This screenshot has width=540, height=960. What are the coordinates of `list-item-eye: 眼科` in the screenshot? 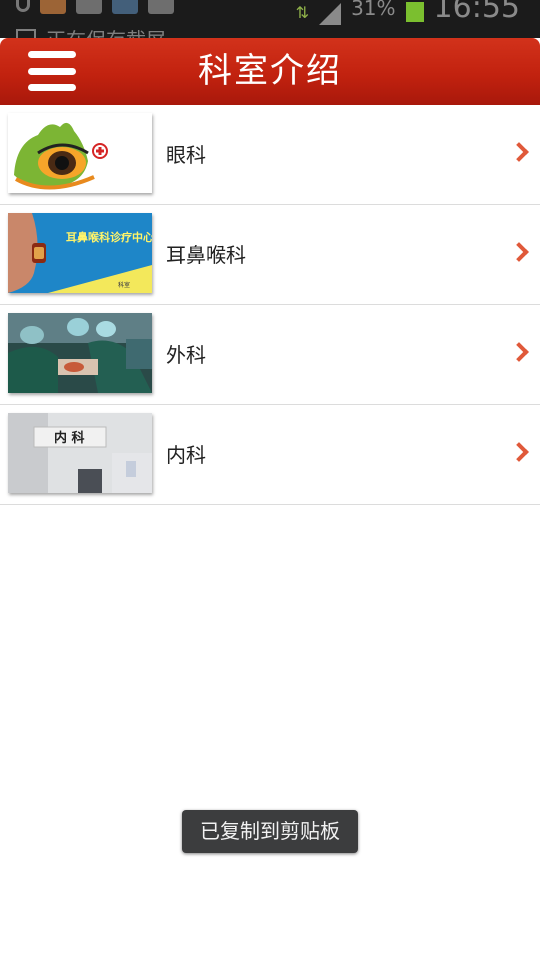 It's located at (270, 155).